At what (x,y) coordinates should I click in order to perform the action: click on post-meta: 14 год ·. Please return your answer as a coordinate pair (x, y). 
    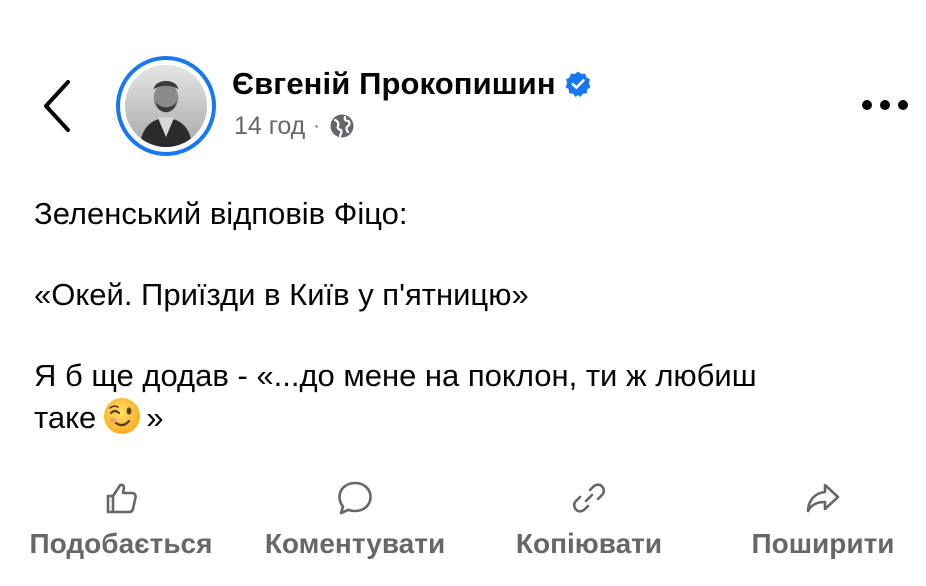
    Looking at the image, I should click on (294, 126).